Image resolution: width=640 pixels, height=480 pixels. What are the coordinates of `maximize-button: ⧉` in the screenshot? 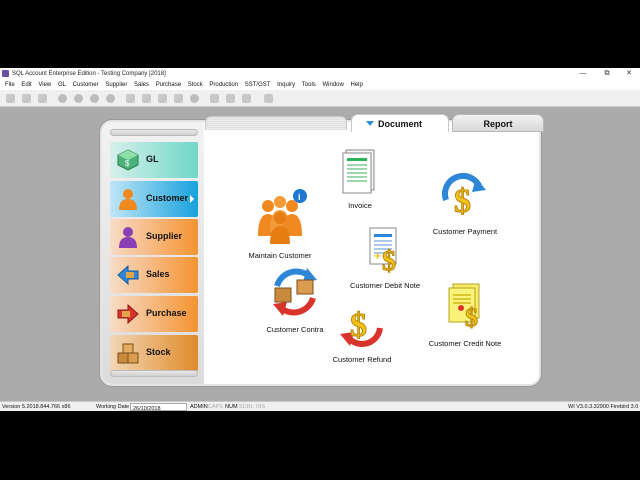 It's located at (607, 74).